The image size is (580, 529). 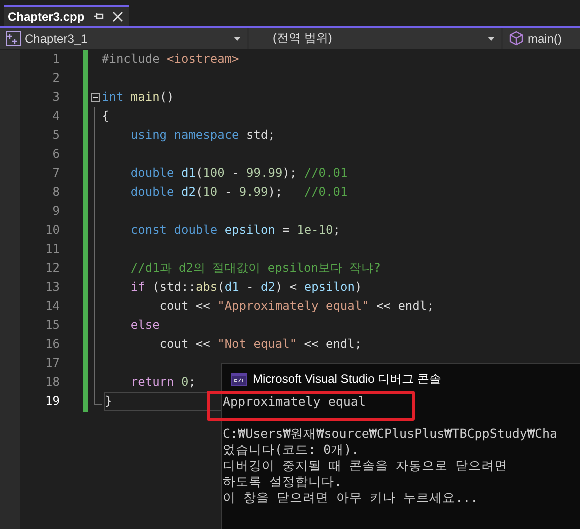 I want to click on console-title: Microsoft Visual Studio 디버그 콘솔, so click(x=347, y=379).